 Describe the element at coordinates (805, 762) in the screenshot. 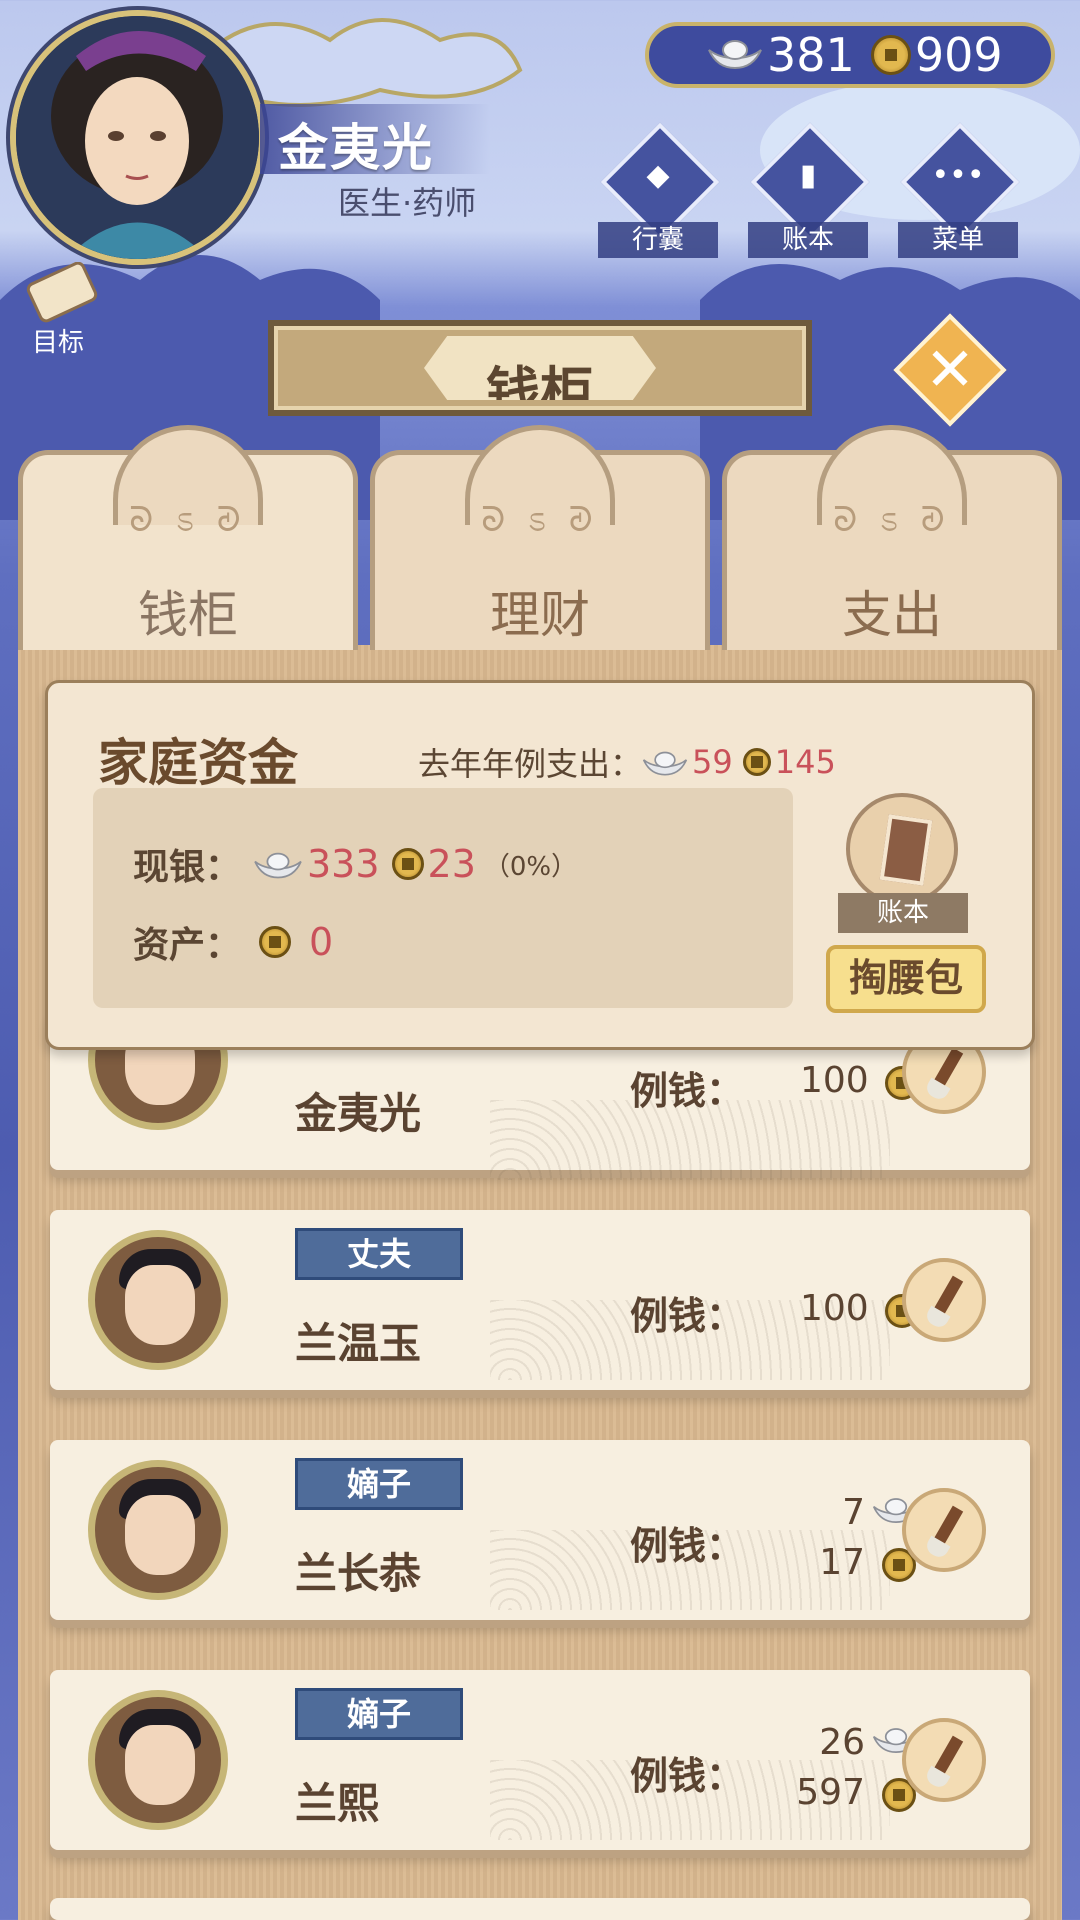

I see `last-year-coins: 145` at that location.